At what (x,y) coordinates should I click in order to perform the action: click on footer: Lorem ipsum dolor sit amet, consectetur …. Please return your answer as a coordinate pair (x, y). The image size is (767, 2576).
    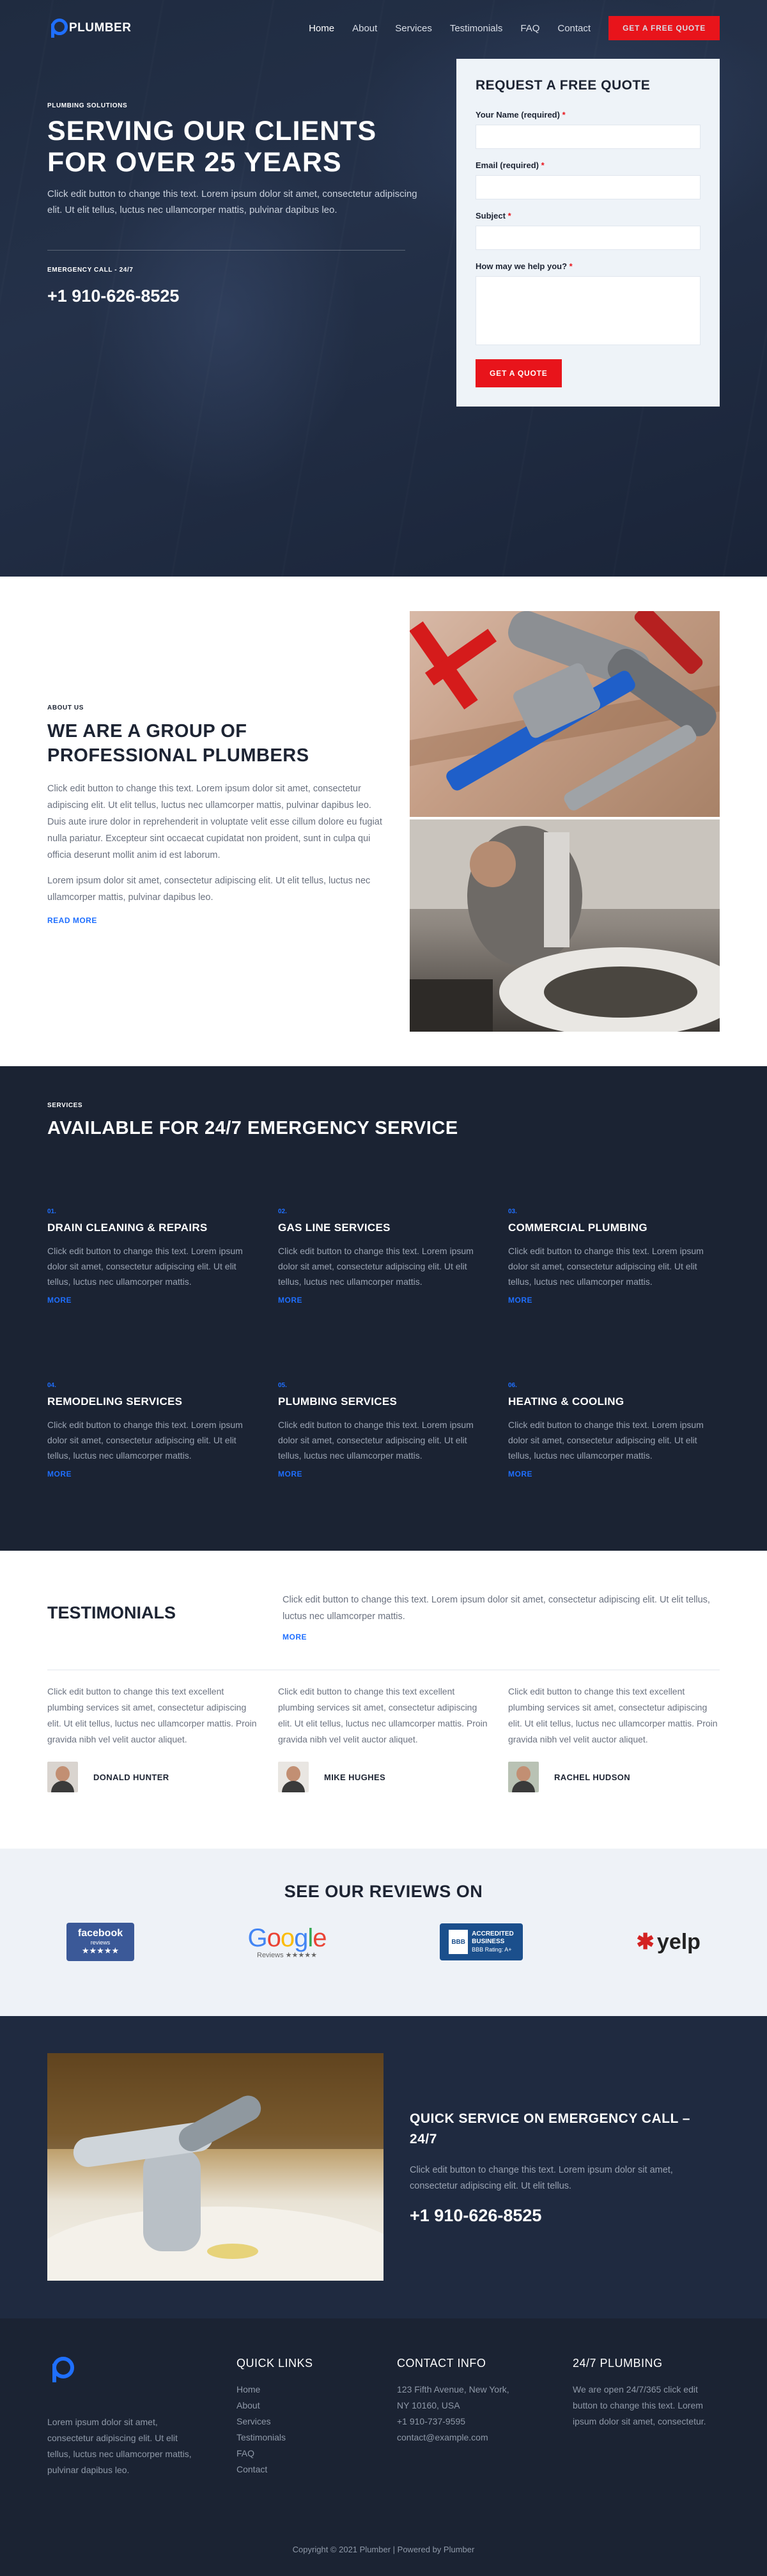
    Looking at the image, I should click on (383, 2447).